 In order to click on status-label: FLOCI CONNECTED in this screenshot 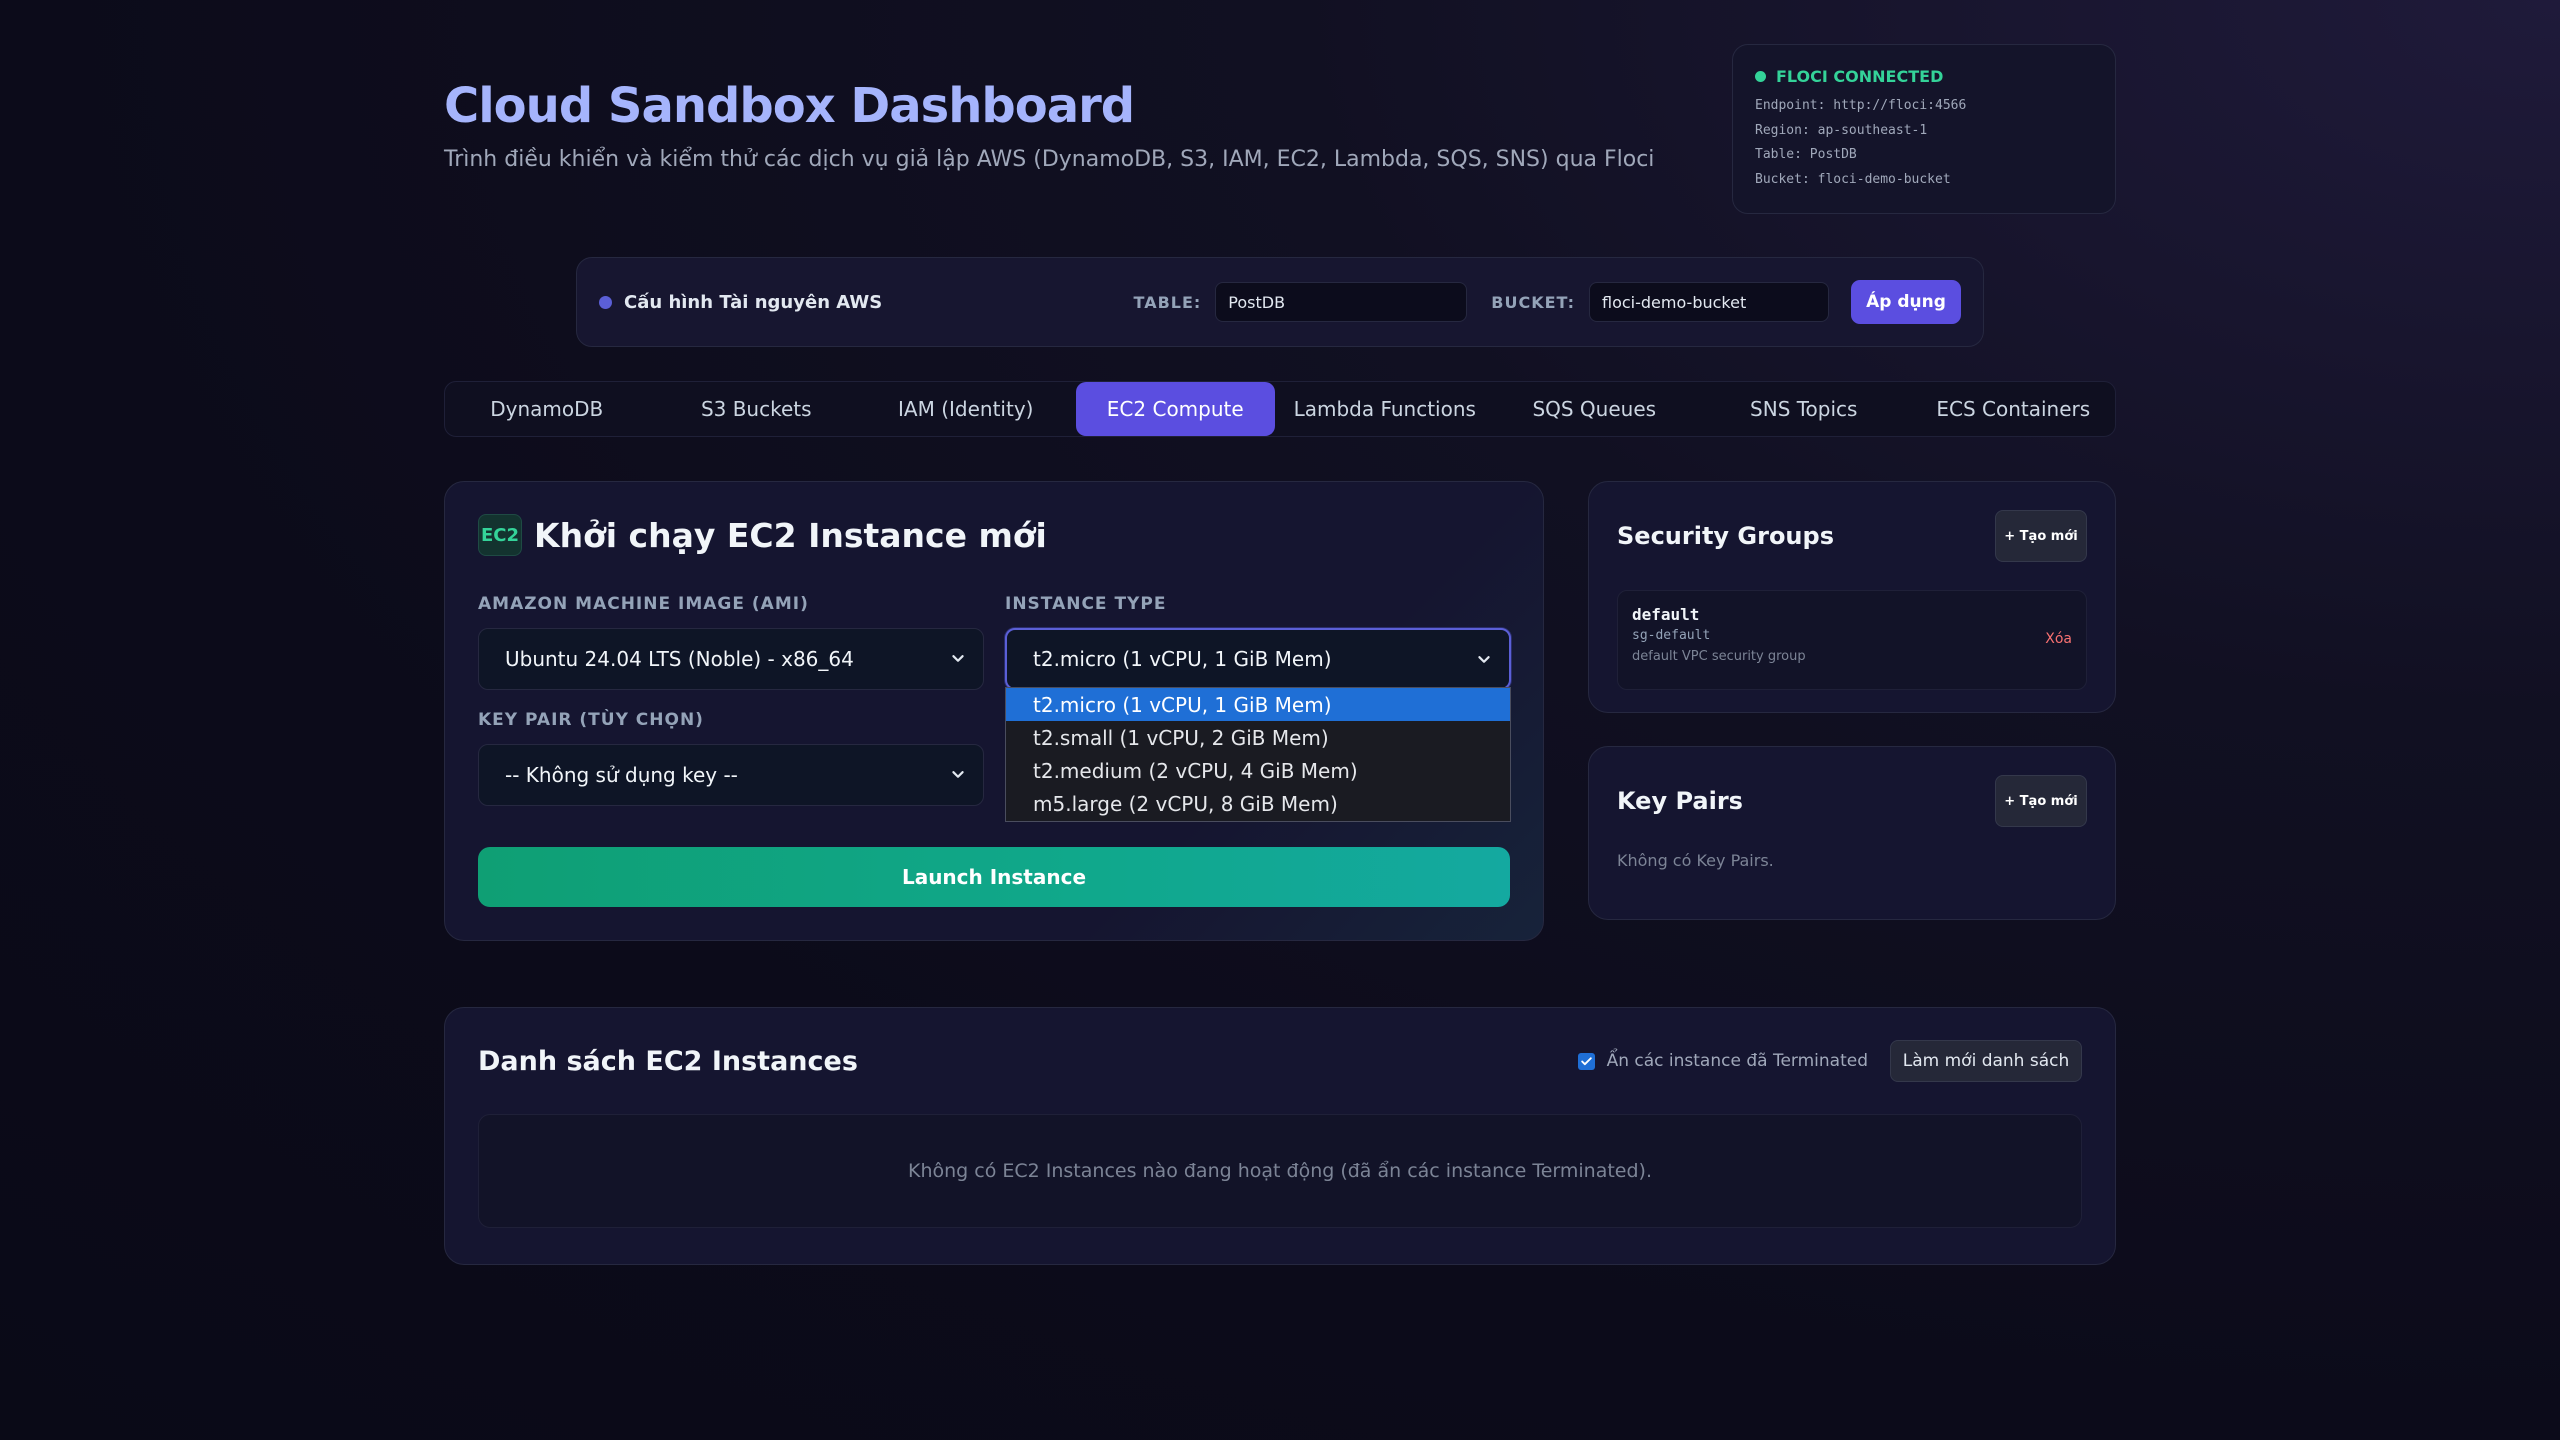, I will do `click(1860, 76)`.